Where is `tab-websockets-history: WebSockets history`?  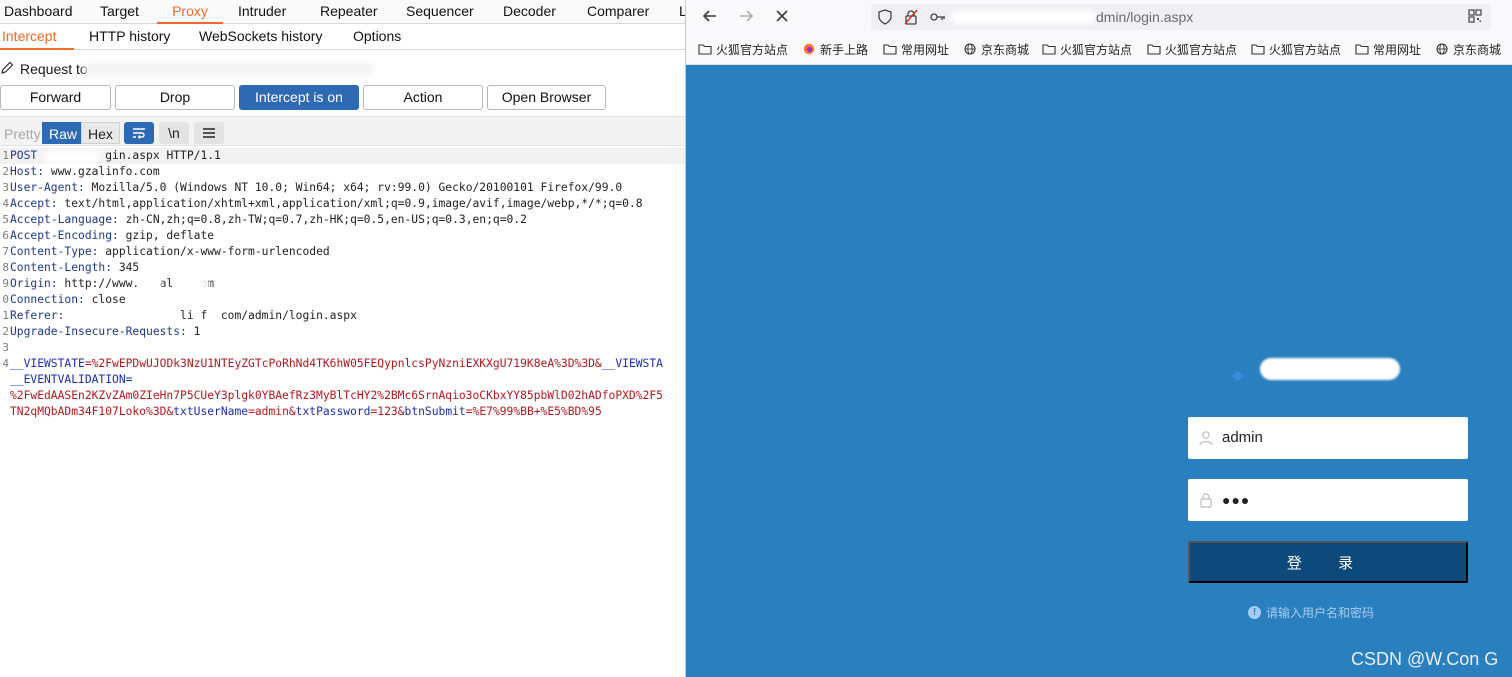 tab-websockets-history: WebSockets history is located at coordinates (260, 37).